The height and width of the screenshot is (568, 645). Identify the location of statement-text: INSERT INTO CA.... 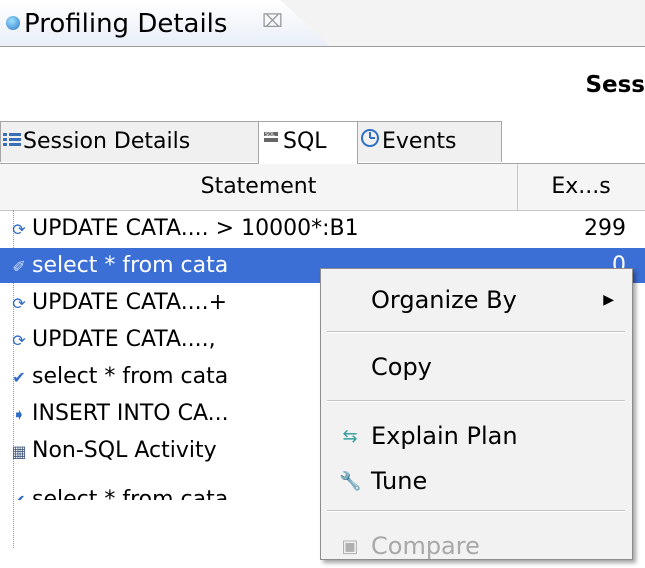
(130, 413).